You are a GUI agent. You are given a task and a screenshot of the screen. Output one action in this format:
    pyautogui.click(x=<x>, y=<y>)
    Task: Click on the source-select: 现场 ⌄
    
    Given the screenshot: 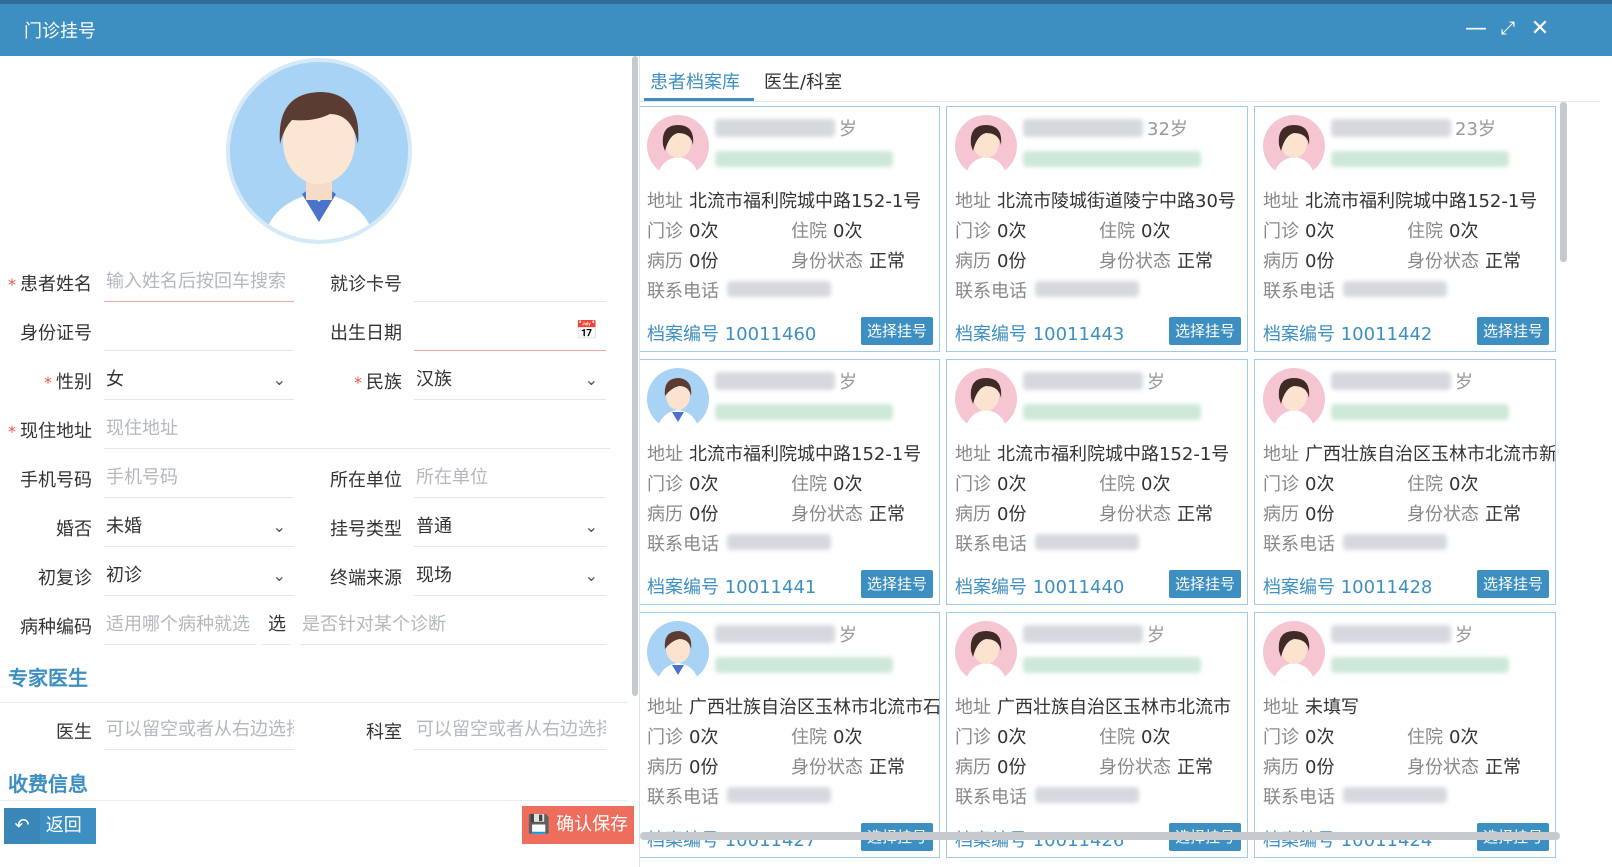 What is the action you would take?
    pyautogui.click(x=510, y=576)
    